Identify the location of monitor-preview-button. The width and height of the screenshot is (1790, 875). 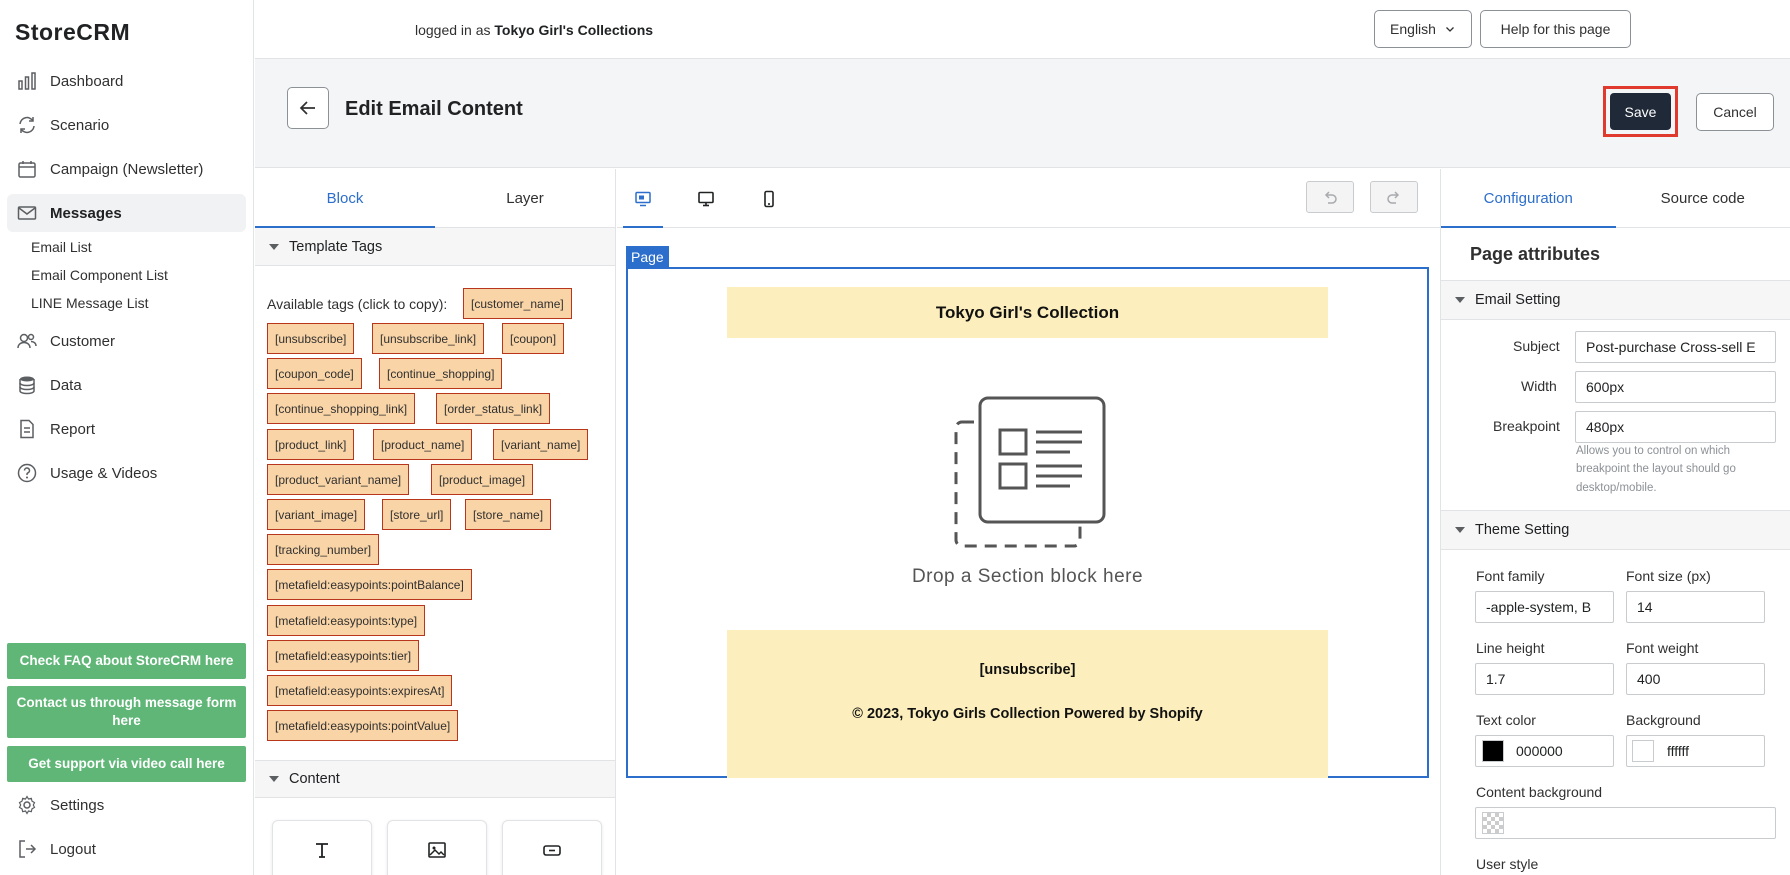
(706, 199).